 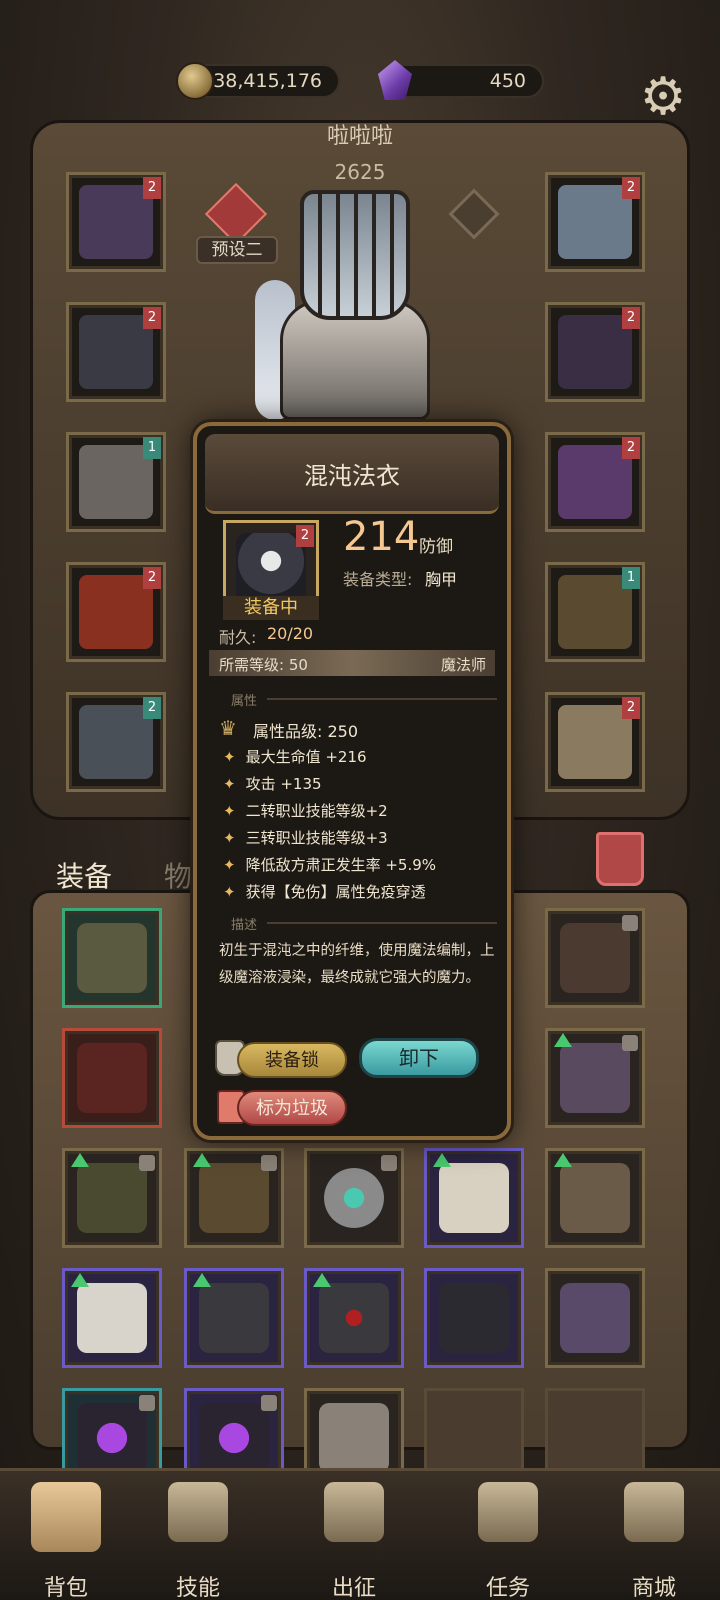 I want to click on equip-slot-armor: 2, so click(x=116, y=352).